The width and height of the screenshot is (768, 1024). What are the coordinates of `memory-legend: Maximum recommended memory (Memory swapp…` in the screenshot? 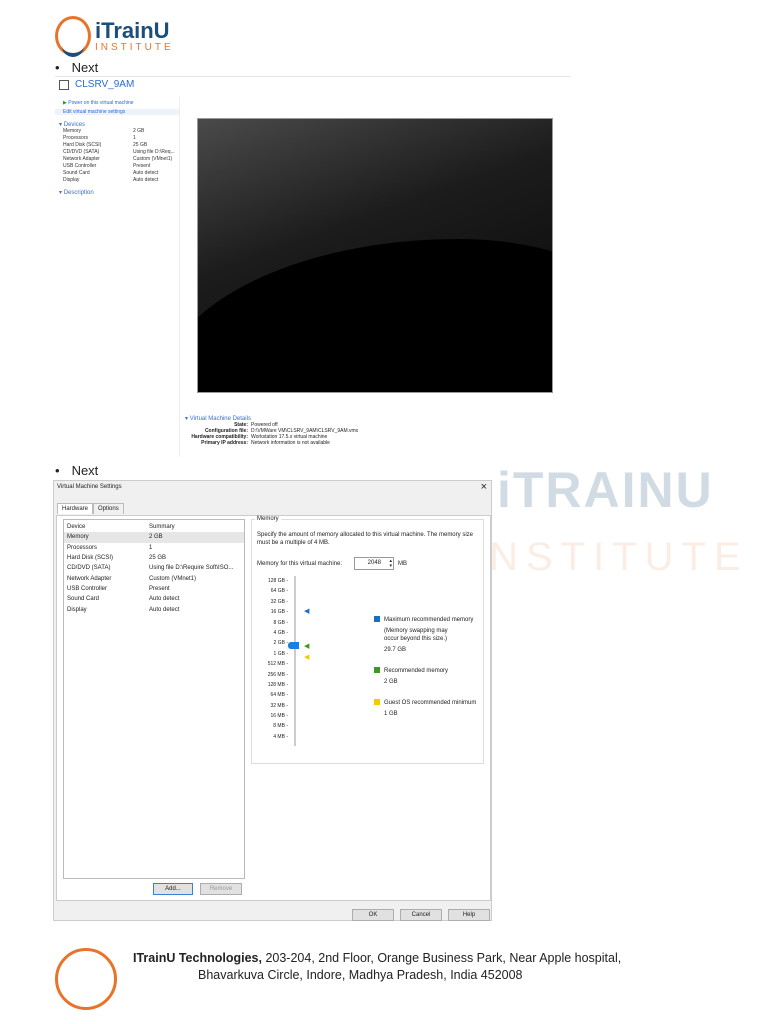 It's located at (425, 667).